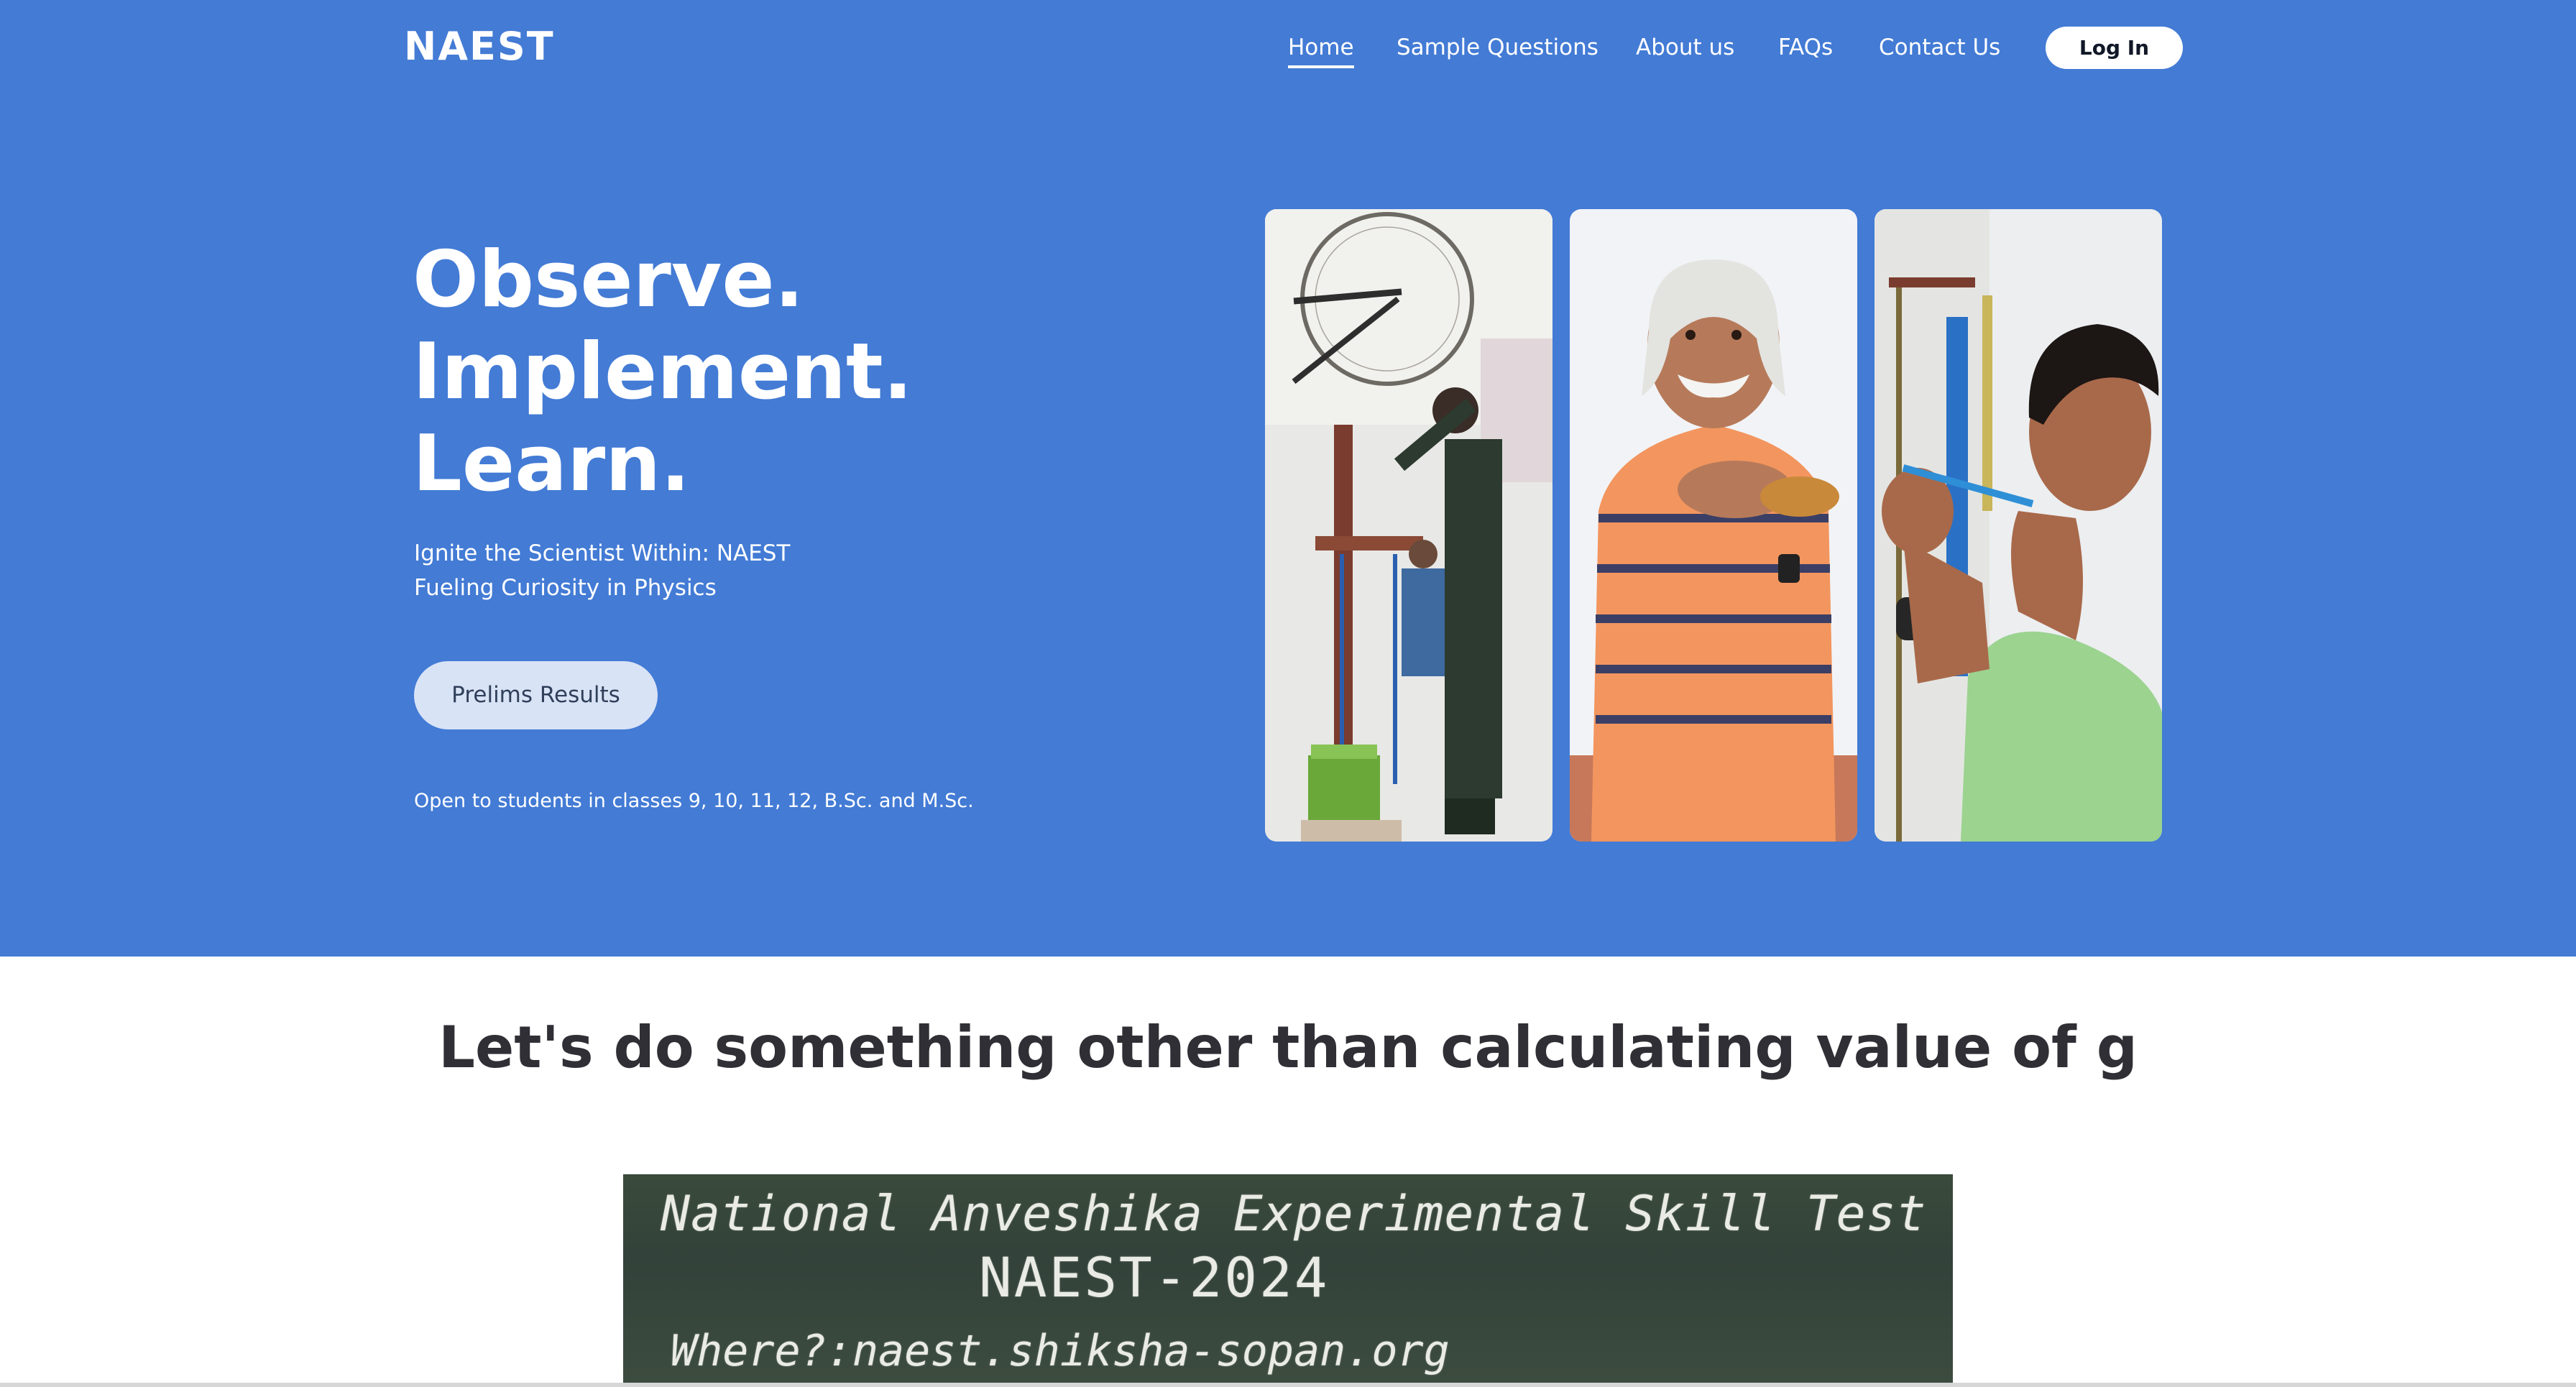 The height and width of the screenshot is (1387, 2576). I want to click on headline-line-2: Implement., so click(663, 372).